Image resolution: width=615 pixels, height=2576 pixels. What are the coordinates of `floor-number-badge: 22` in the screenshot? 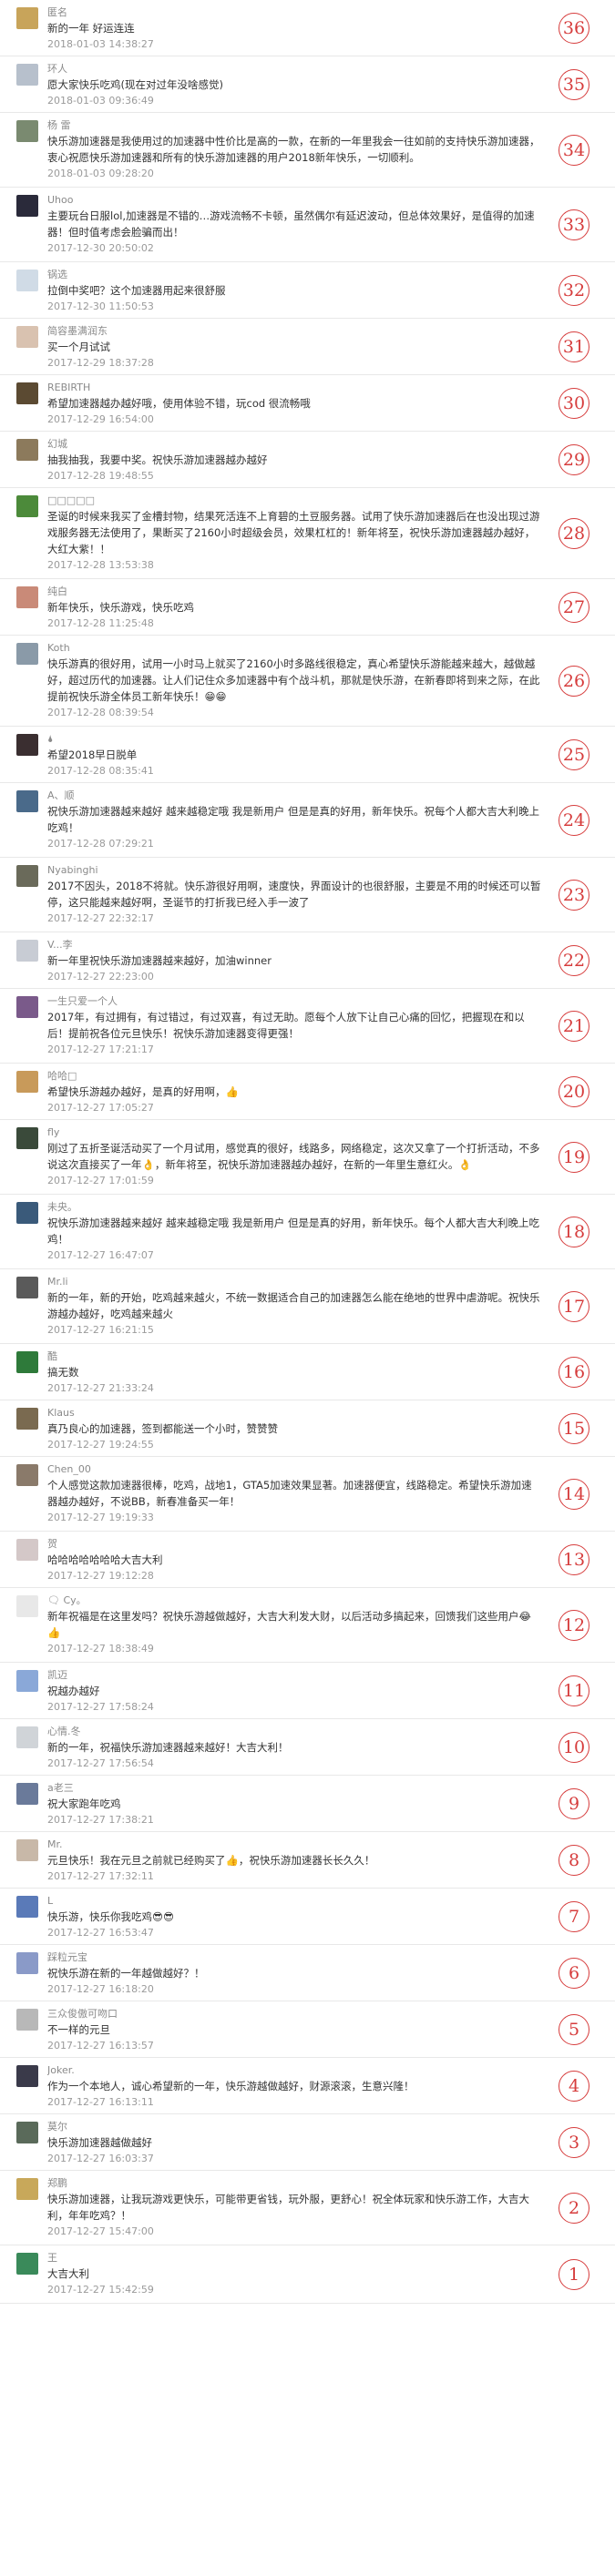 It's located at (574, 960).